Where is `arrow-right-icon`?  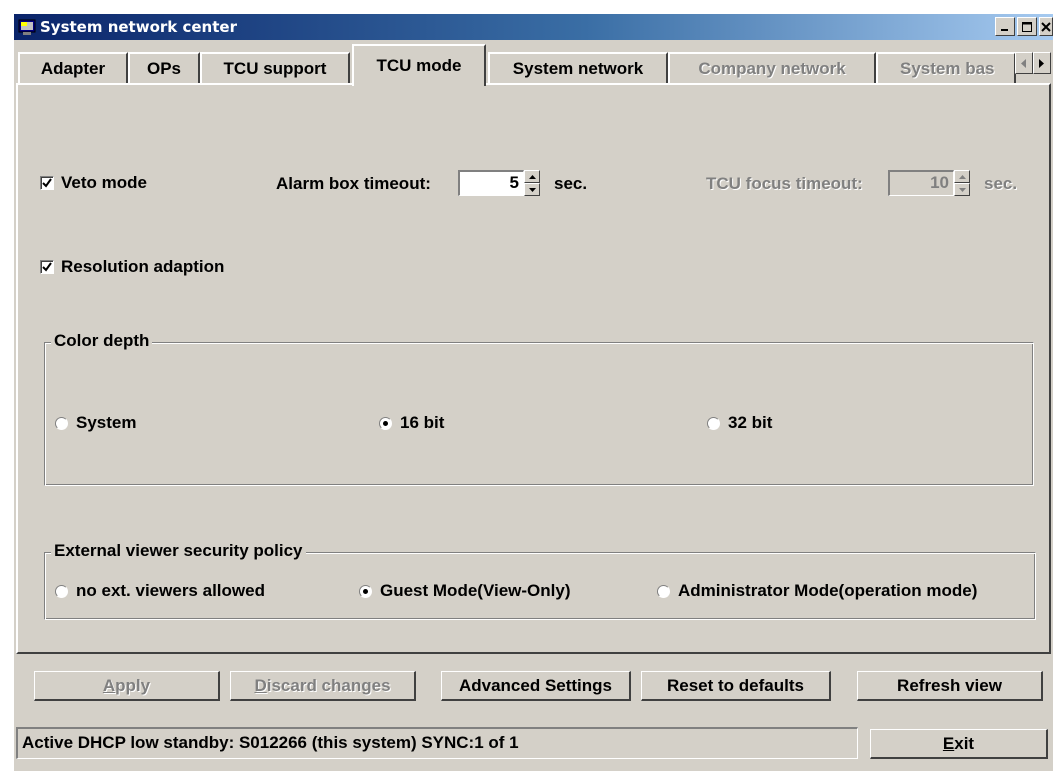 arrow-right-icon is located at coordinates (1041, 63).